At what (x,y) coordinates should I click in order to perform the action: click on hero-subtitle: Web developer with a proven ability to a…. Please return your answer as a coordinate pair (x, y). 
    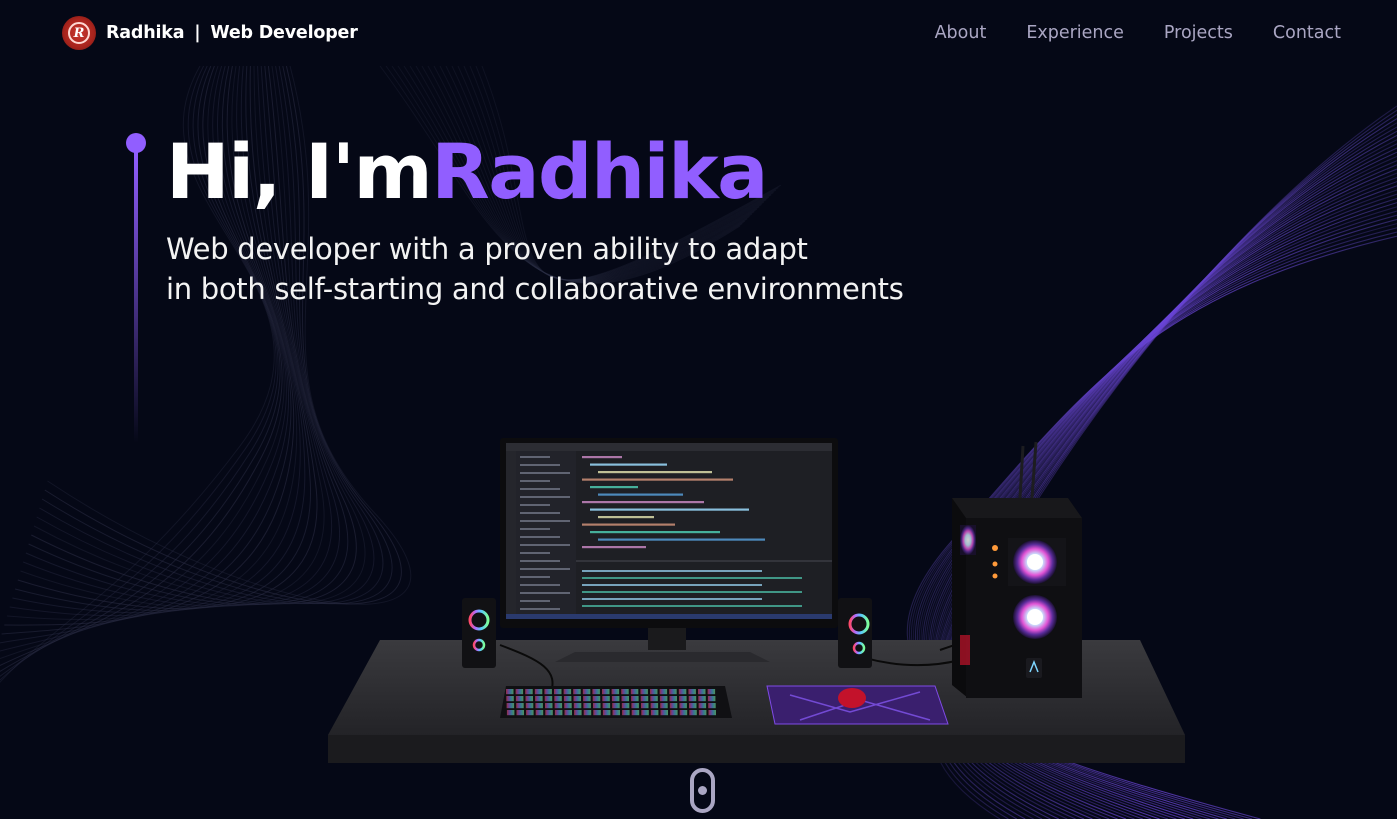
    Looking at the image, I should click on (576, 269).